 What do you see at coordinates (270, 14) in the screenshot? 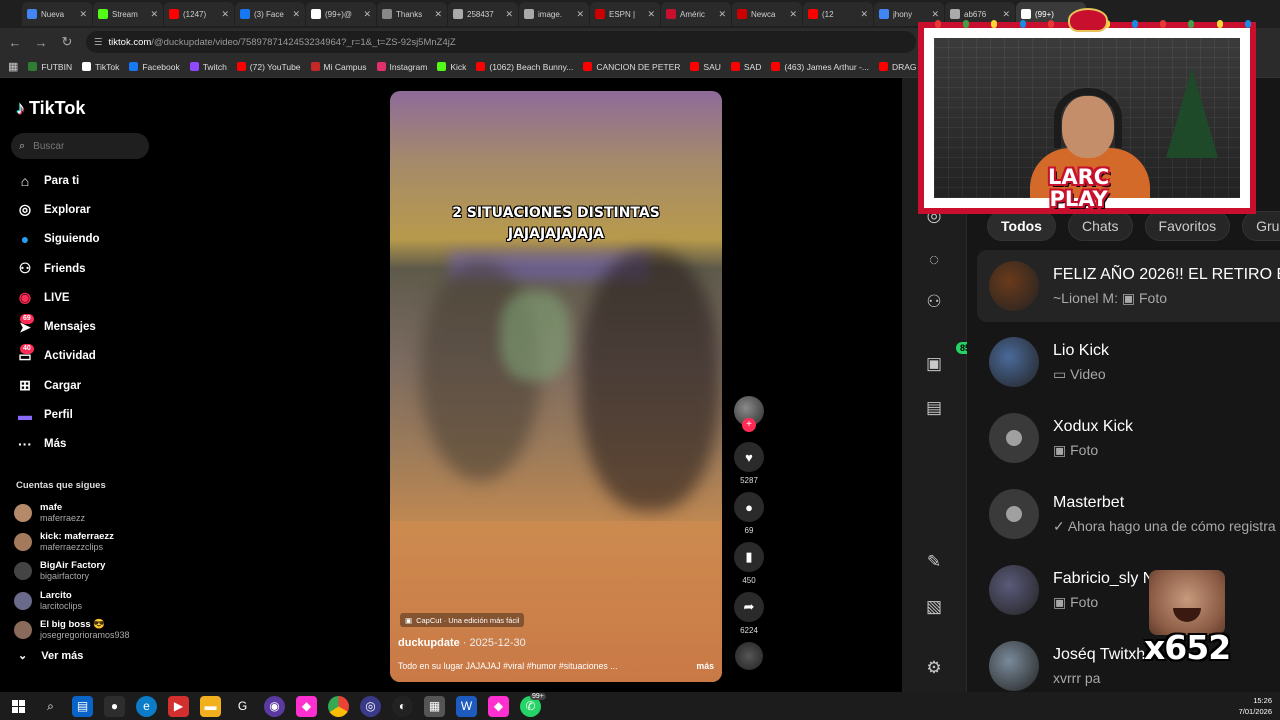
I see `browser-tab: (3) Face ✕` at bounding box center [270, 14].